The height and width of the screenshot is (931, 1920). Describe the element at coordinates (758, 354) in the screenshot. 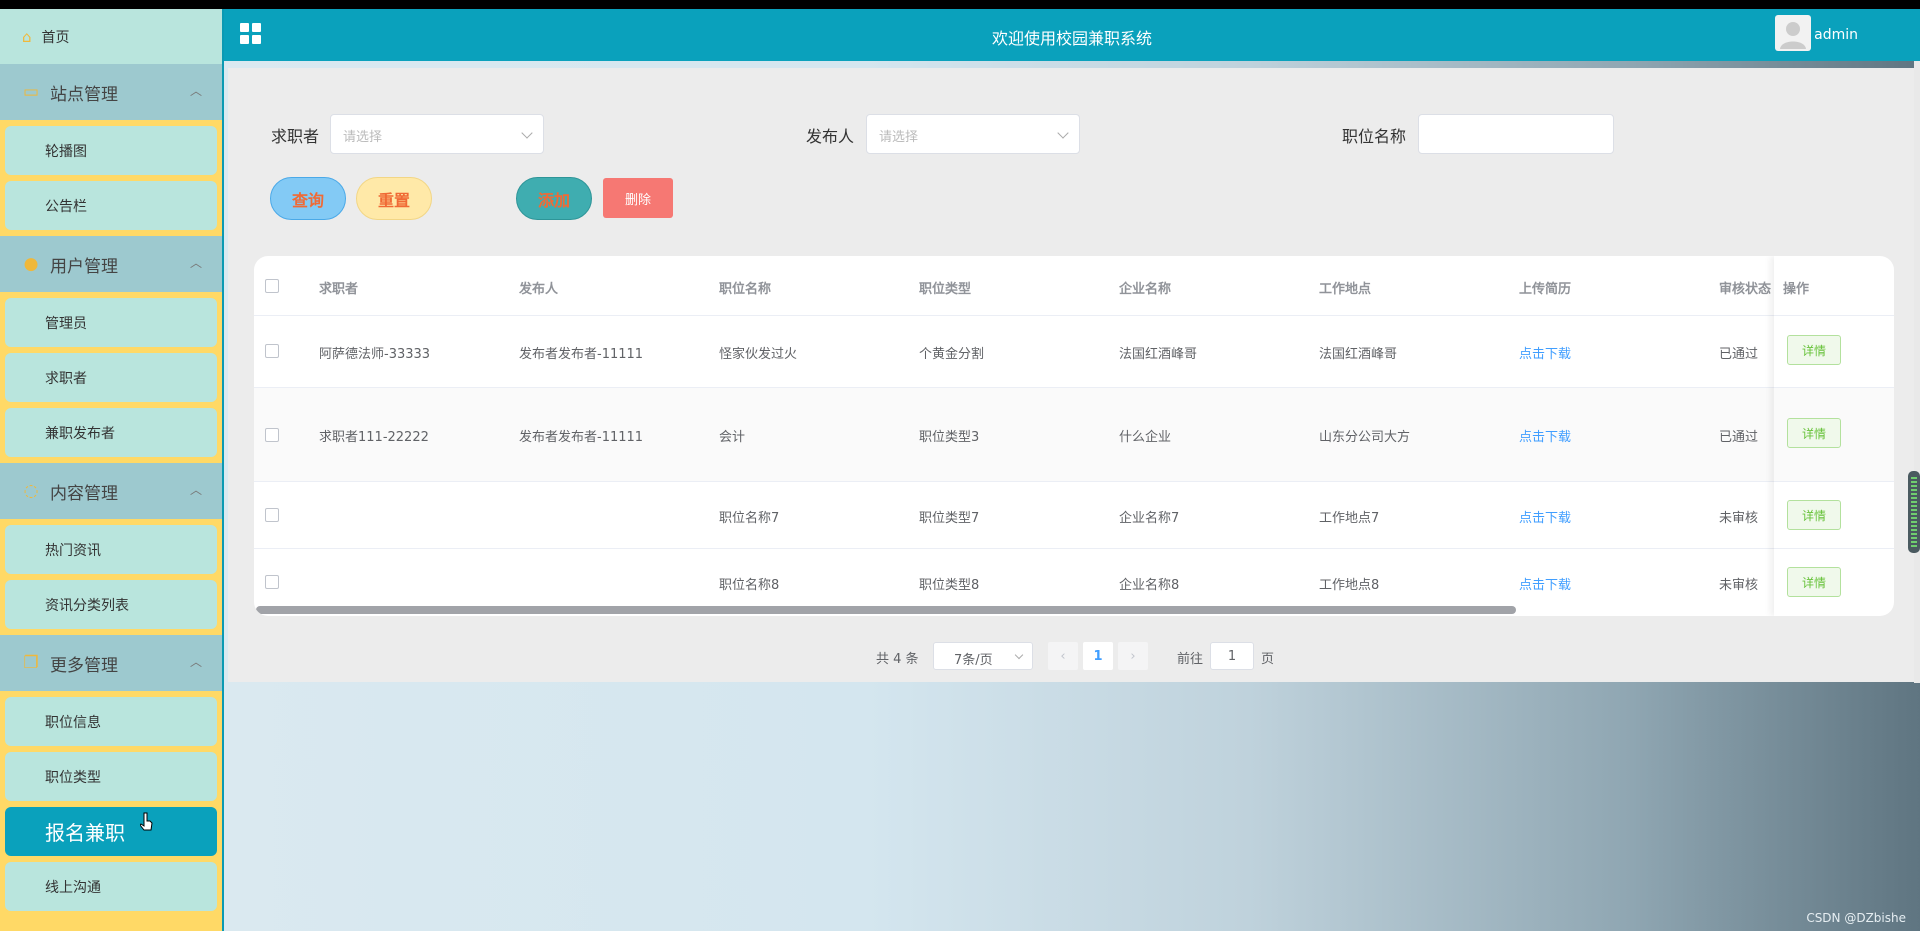

I see `cell-position: 怪家伙发过火` at that location.